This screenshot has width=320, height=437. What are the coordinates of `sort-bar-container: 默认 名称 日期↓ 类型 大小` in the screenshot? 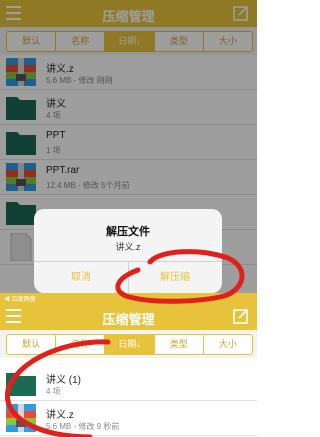 It's located at (128, 344).